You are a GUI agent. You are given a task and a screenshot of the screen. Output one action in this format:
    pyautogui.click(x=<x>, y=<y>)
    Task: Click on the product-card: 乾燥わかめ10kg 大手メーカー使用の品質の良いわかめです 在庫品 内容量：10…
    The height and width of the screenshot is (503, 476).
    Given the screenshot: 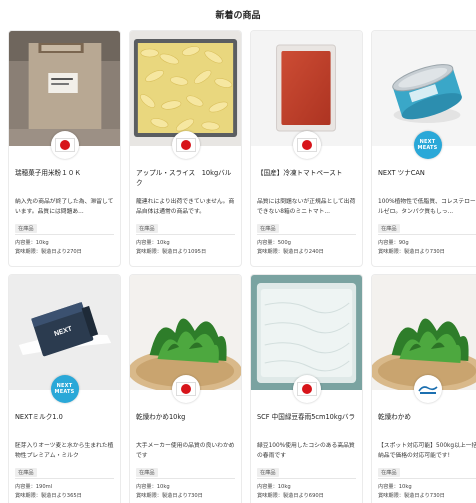 What is the action you would take?
    pyautogui.click(x=185, y=388)
    